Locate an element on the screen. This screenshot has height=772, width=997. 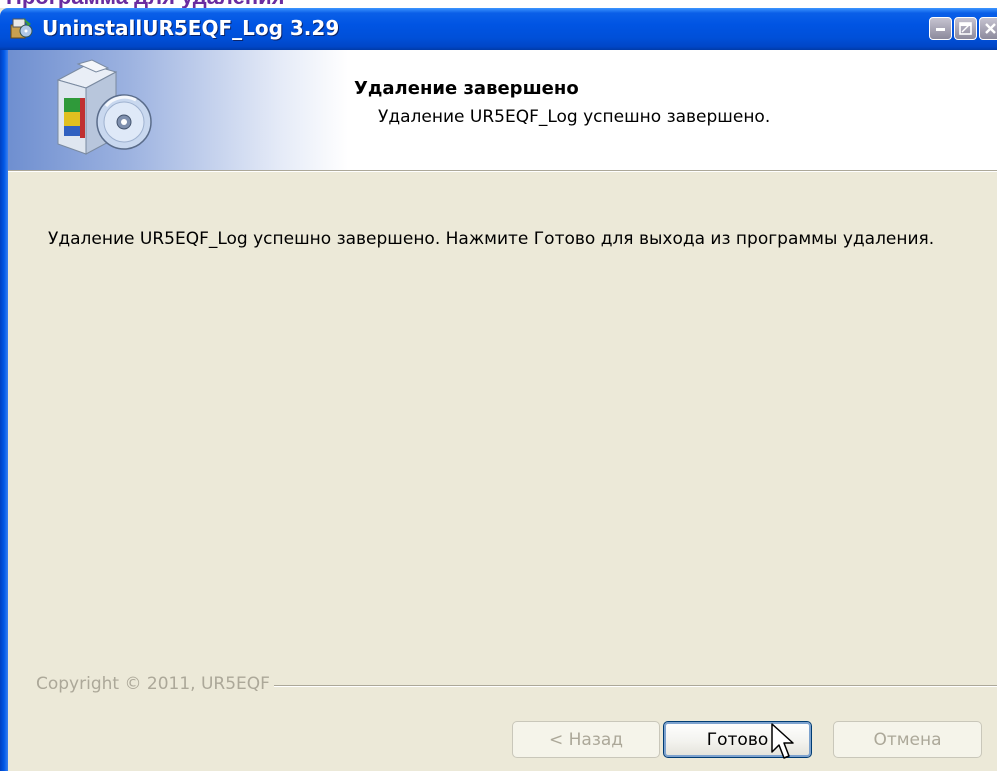
window-title: UninstallUR5EQF_Log 3.29 is located at coordinates (191, 28).